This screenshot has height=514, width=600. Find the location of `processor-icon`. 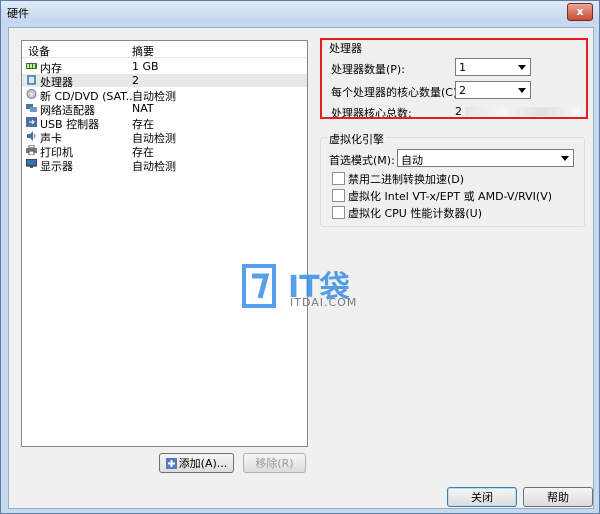

processor-icon is located at coordinates (31, 80).